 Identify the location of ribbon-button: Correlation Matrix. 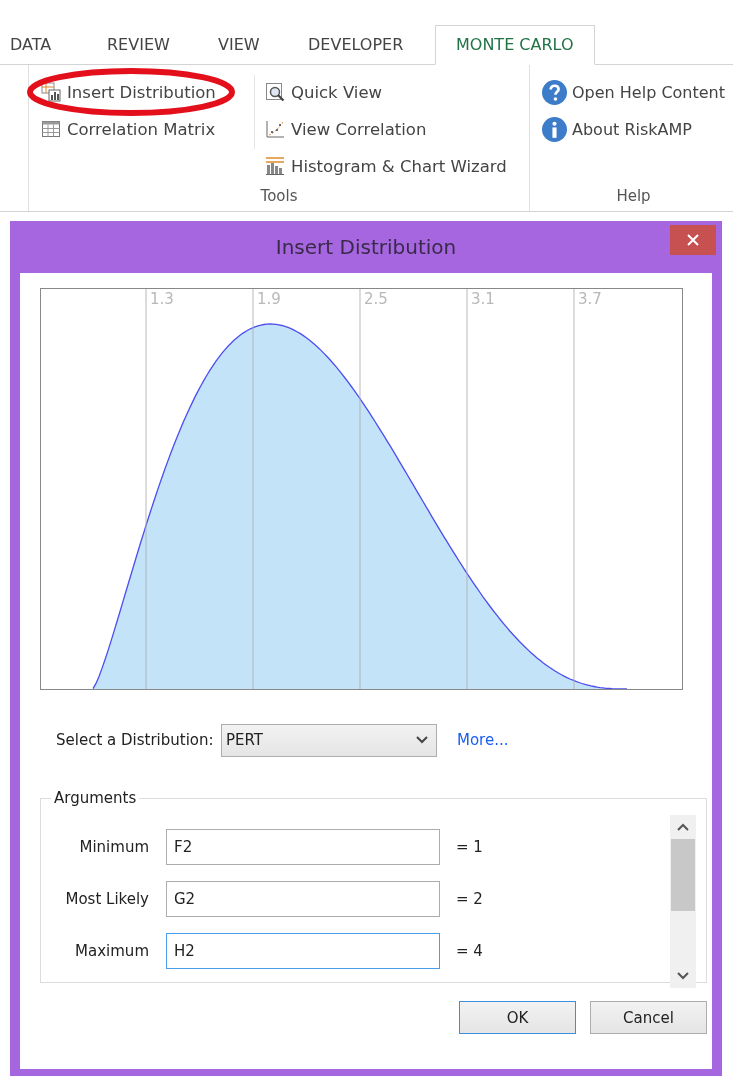
(128, 129).